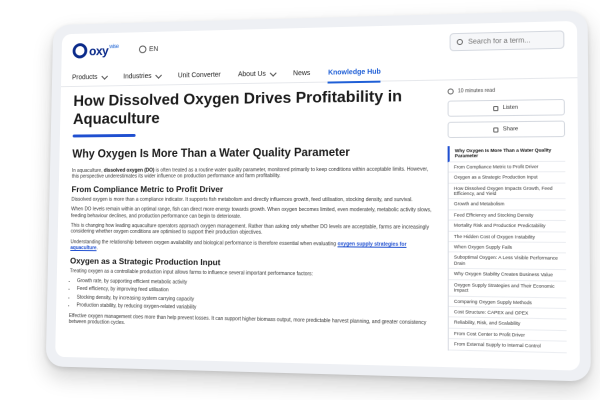 This screenshot has width=600, height=400. I want to click on logo-text: oxy, so click(98, 50).